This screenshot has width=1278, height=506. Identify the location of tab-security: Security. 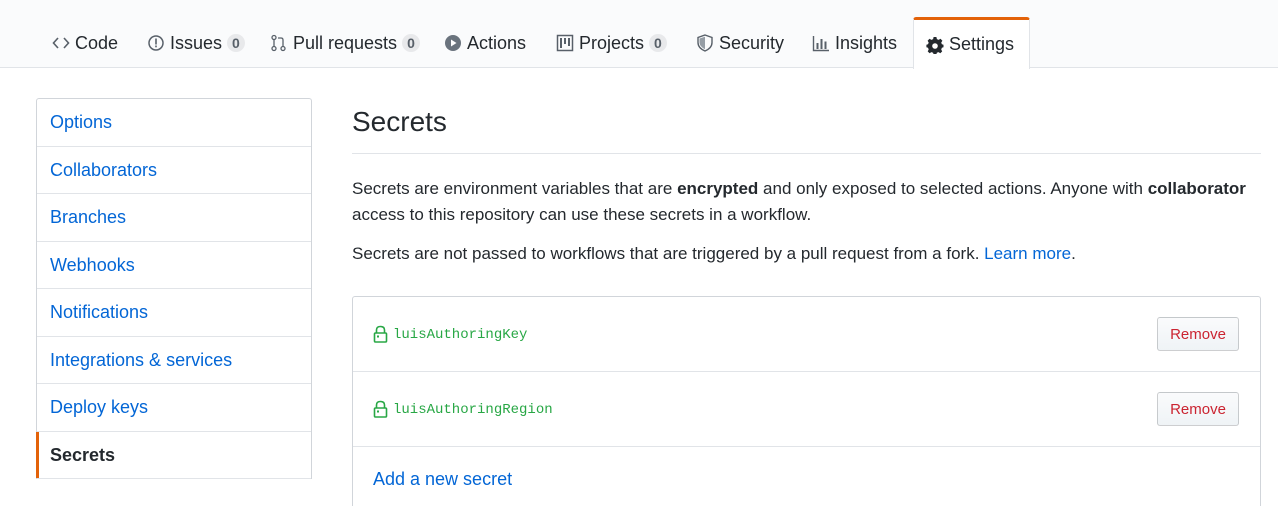
(741, 43).